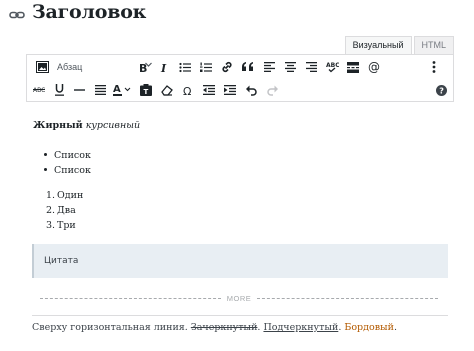 This screenshot has width=474, height=351. What do you see at coordinates (100, 90) in the screenshot?
I see `justify-icon` at bounding box center [100, 90].